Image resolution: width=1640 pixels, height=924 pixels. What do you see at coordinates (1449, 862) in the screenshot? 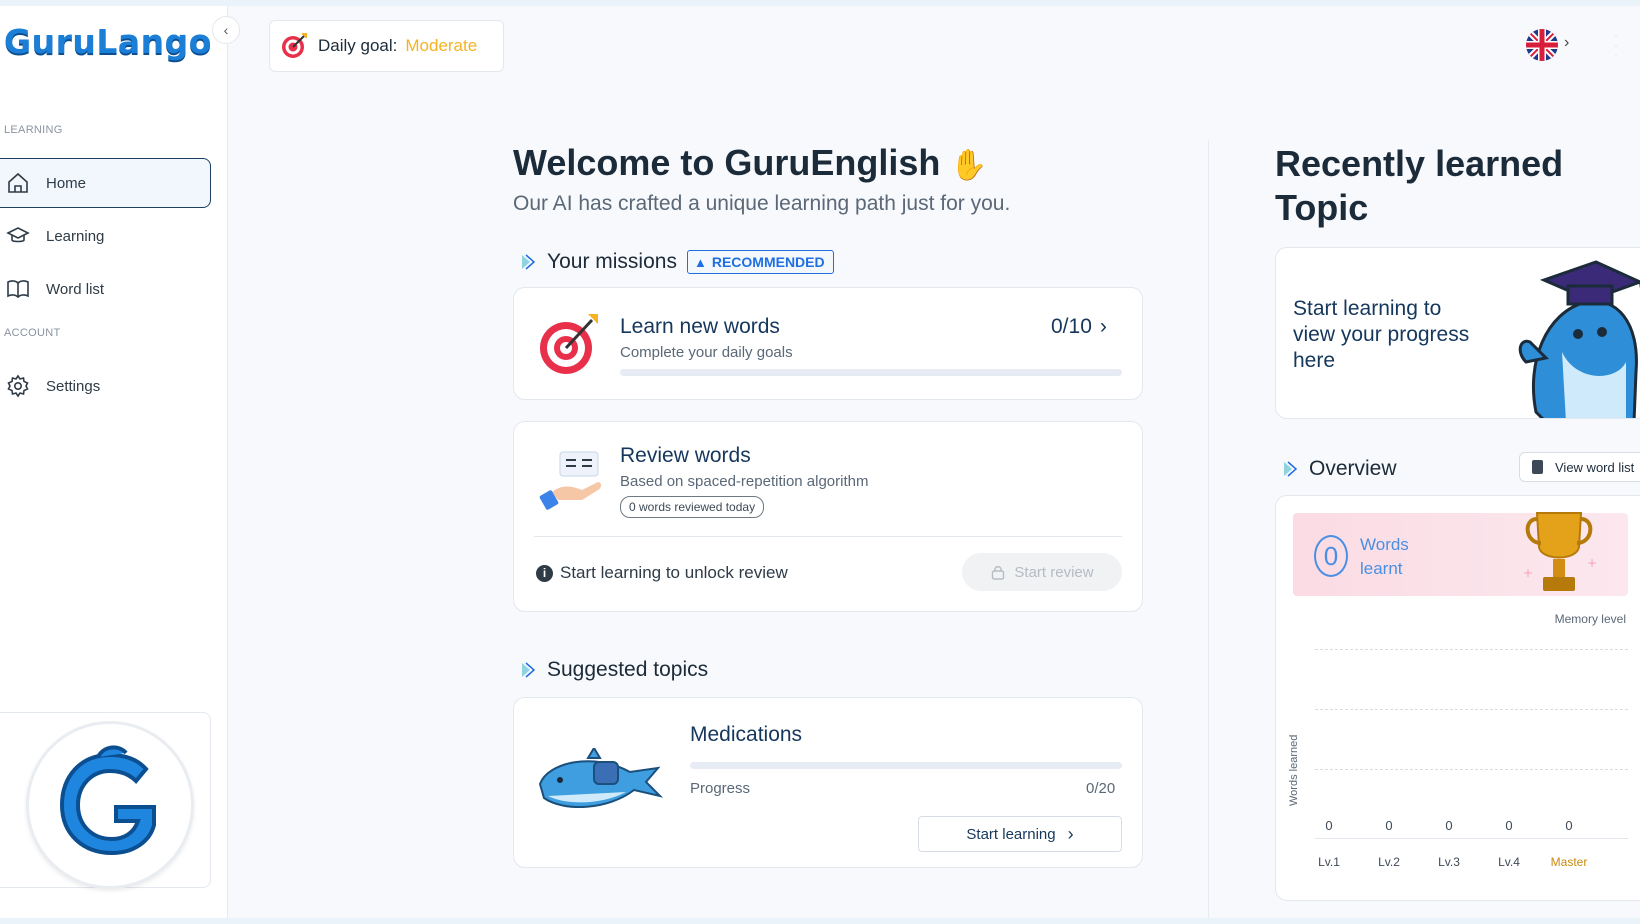
I see `chart-category-label: Lv.3` at bounding box center [1449, 862].